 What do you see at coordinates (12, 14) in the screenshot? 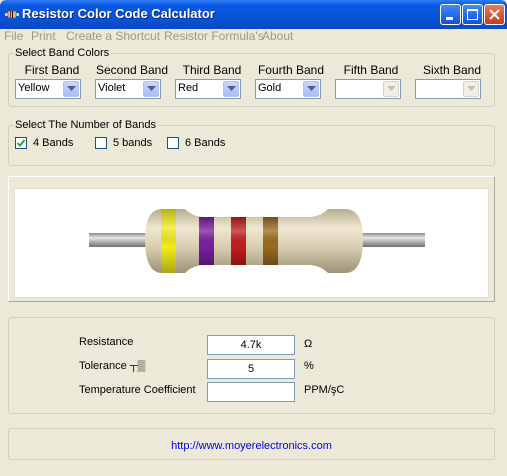
I see `app-icon` at bounding box center [12, 14].